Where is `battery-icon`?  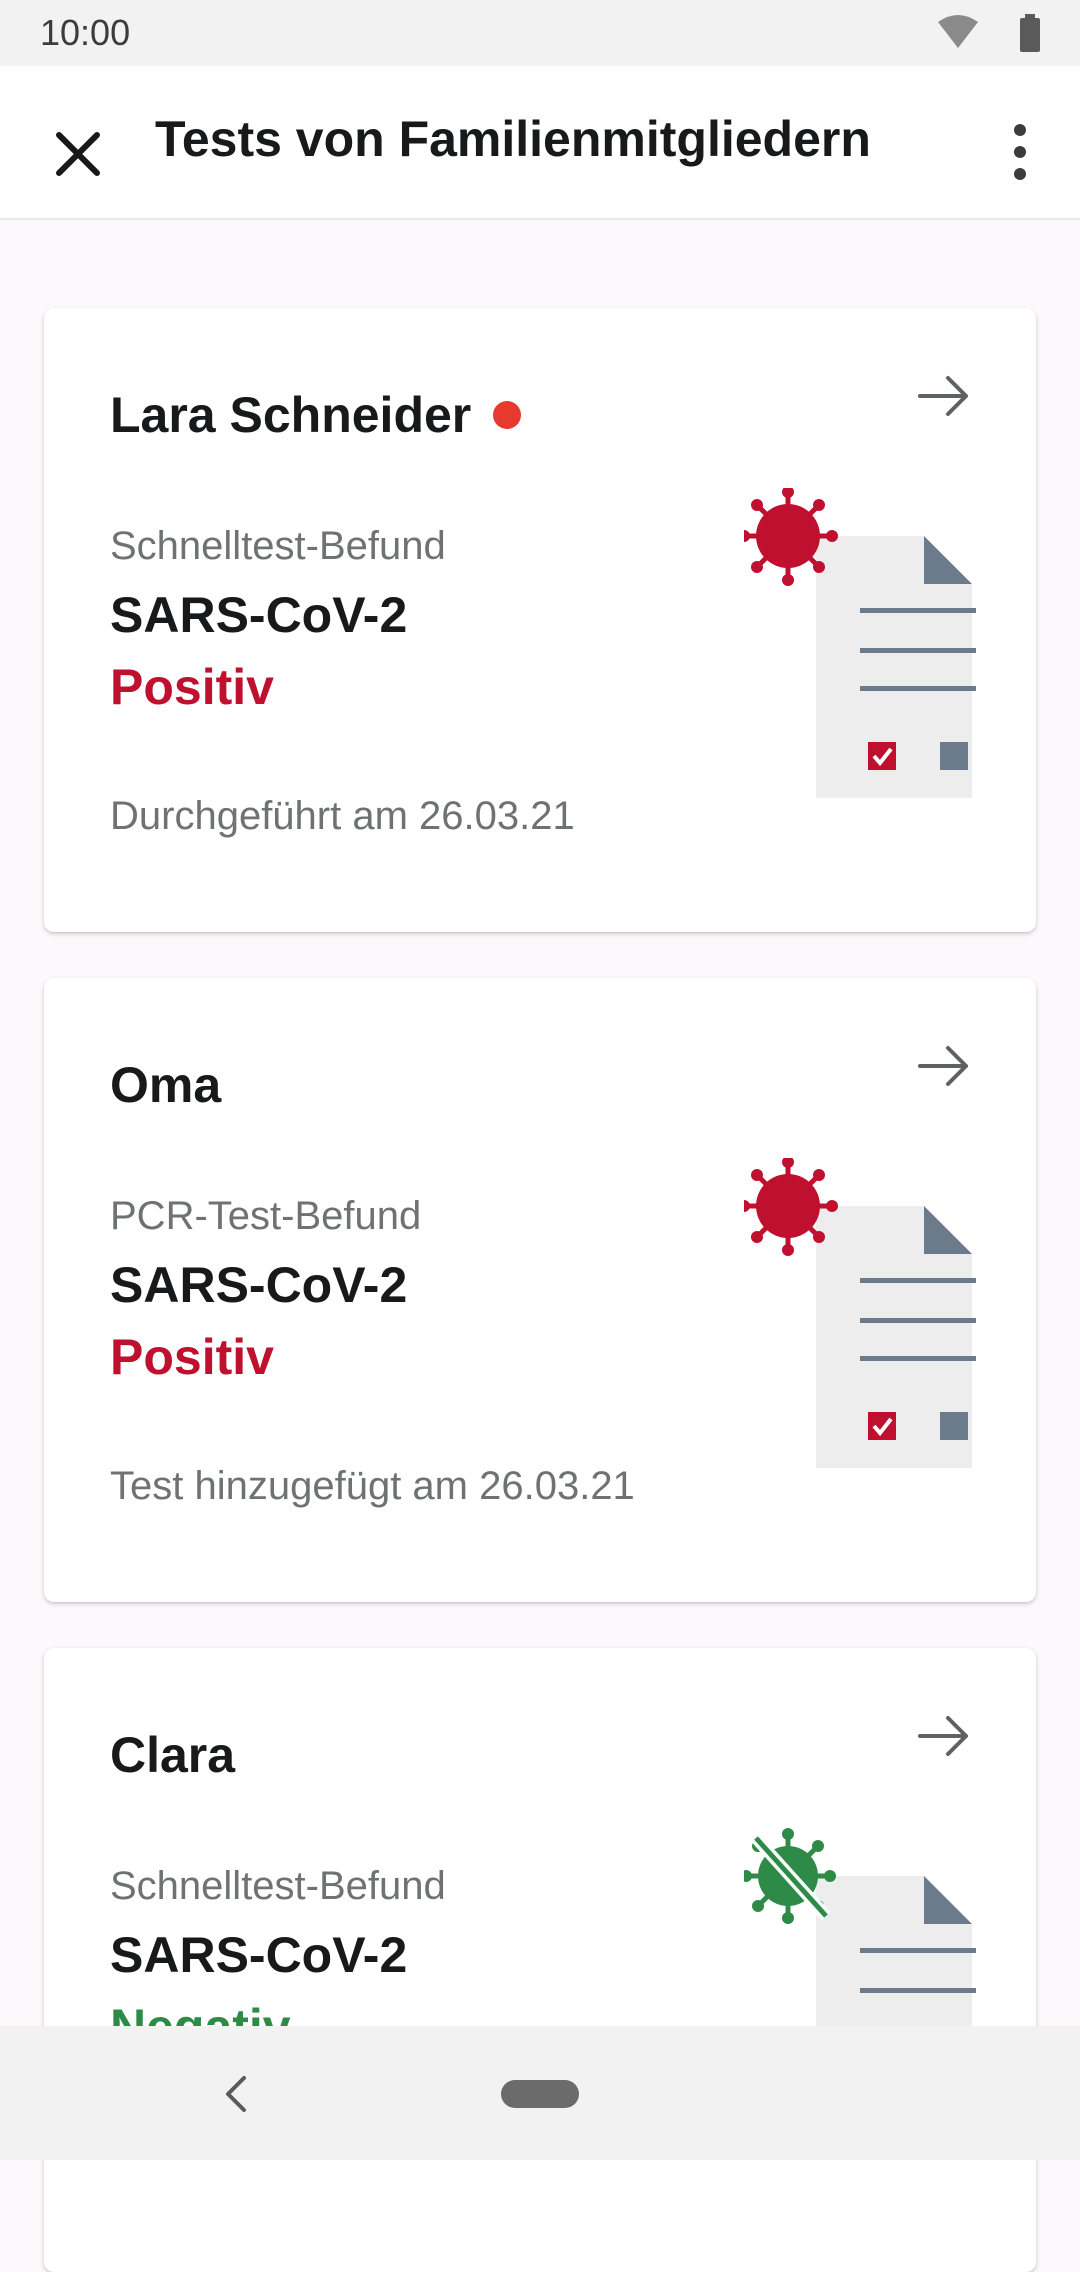
battery-icon is located at coordinates (1030, 35).